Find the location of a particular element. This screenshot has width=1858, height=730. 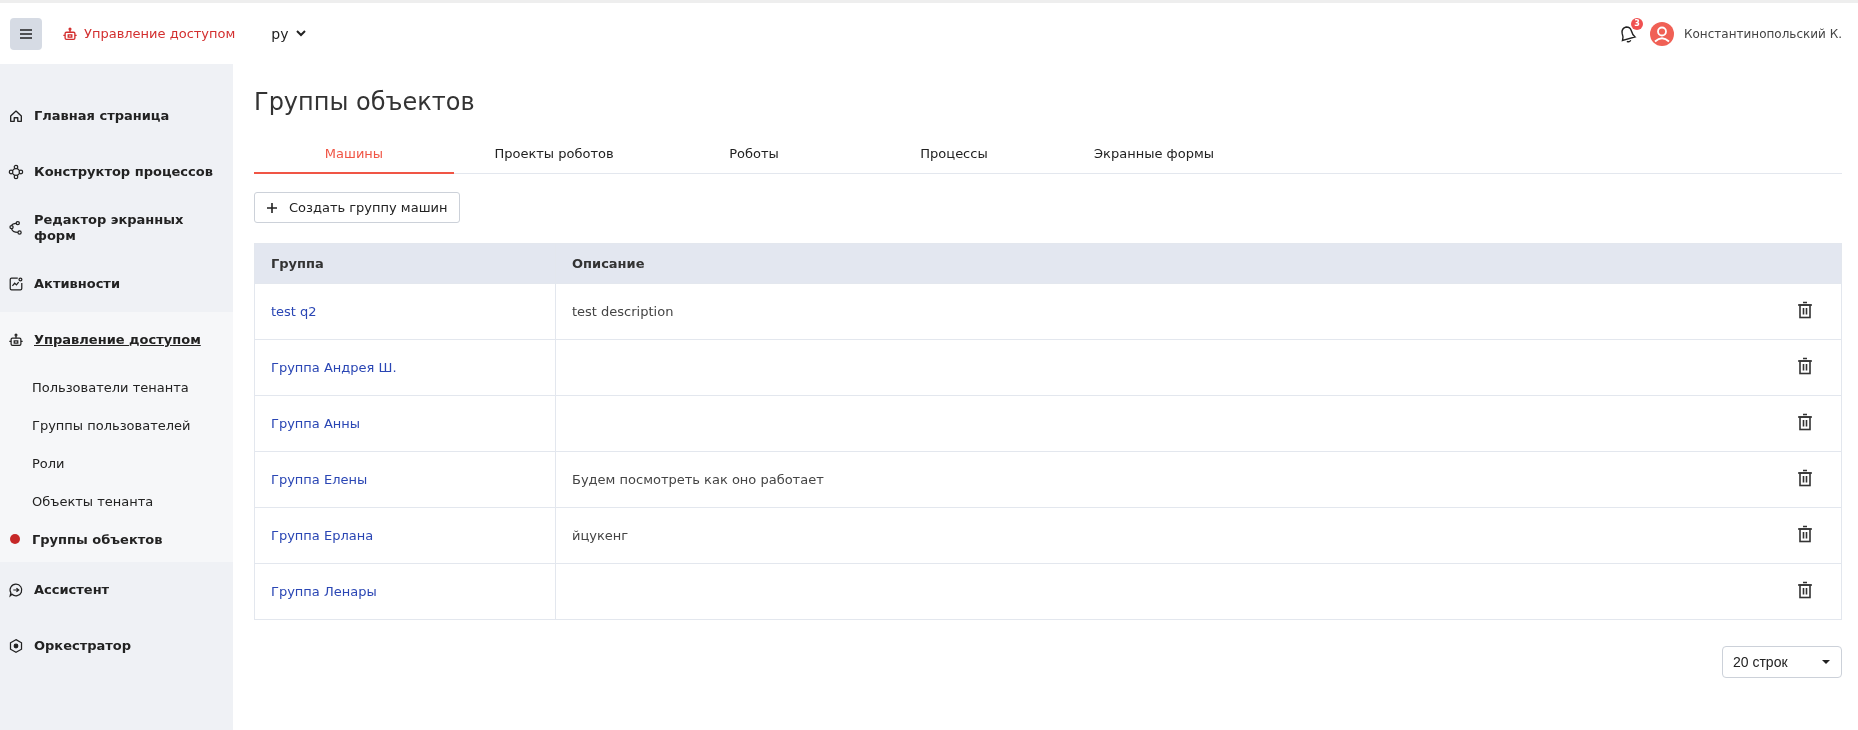

description-cell: йцукенг is located at coordinates (600, 535).